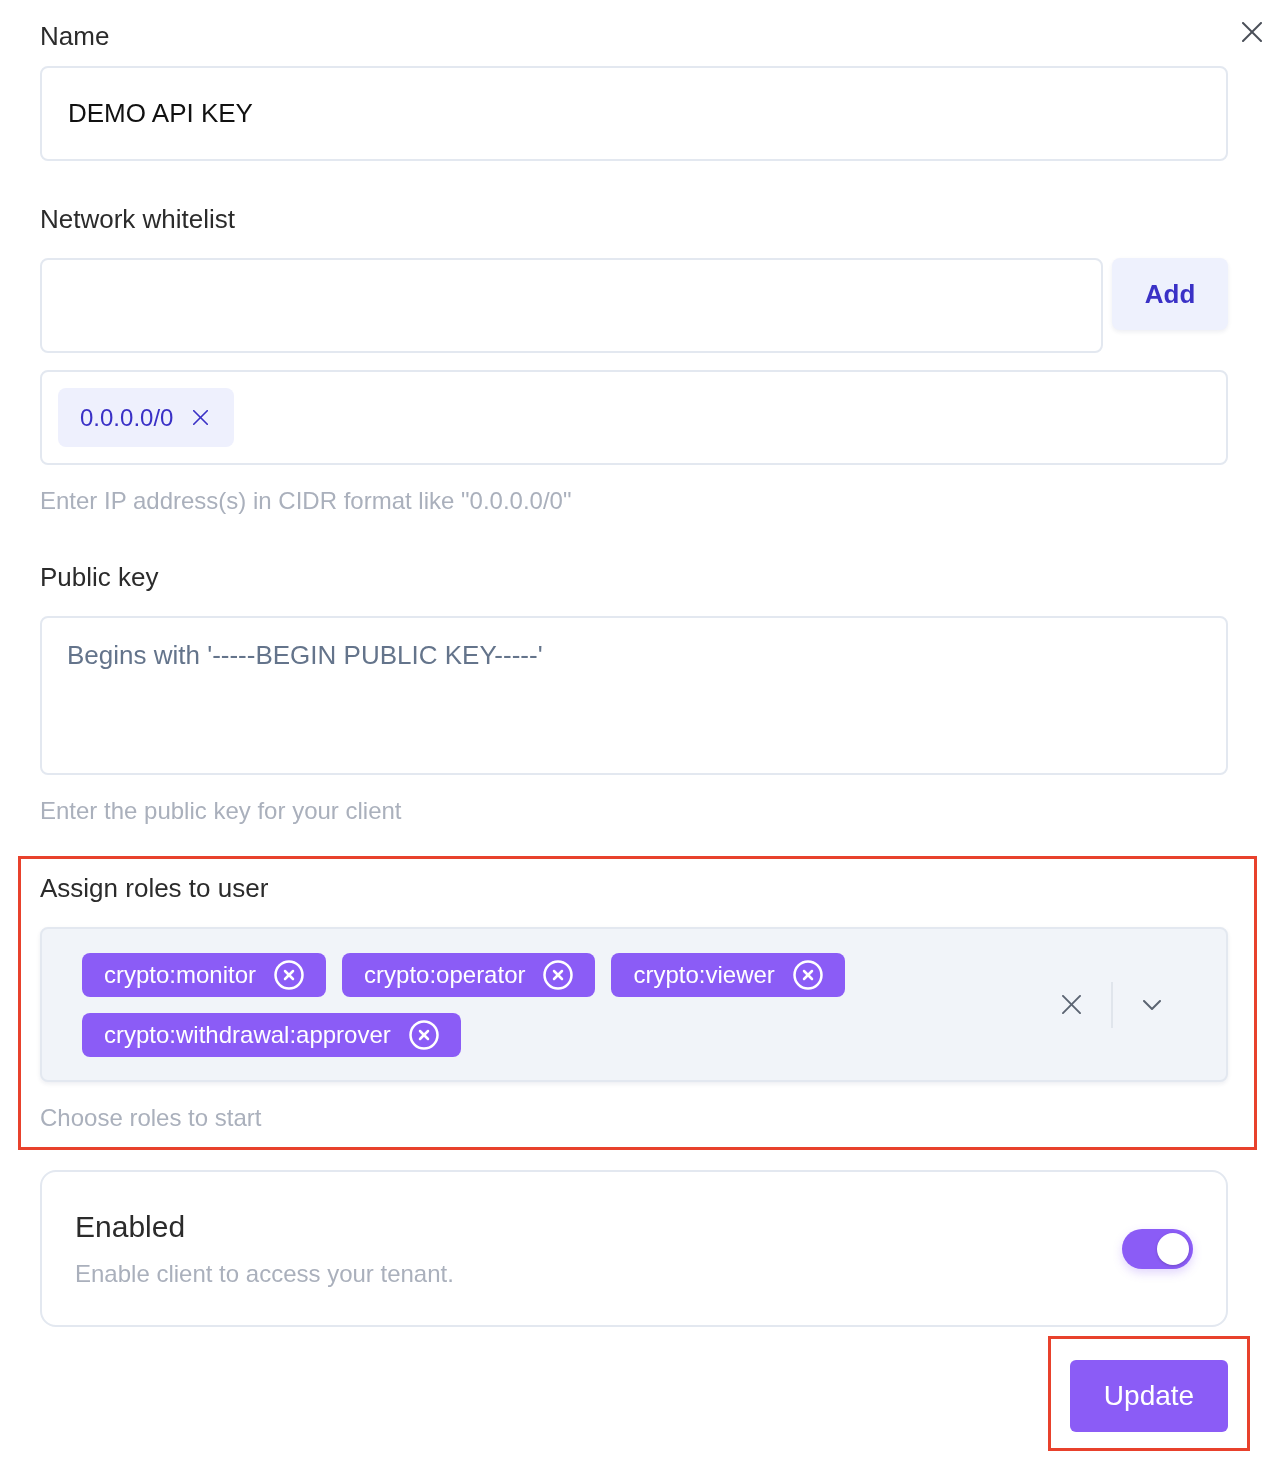  I want to click on role-name: crypto:monitor, so click(180, 974).